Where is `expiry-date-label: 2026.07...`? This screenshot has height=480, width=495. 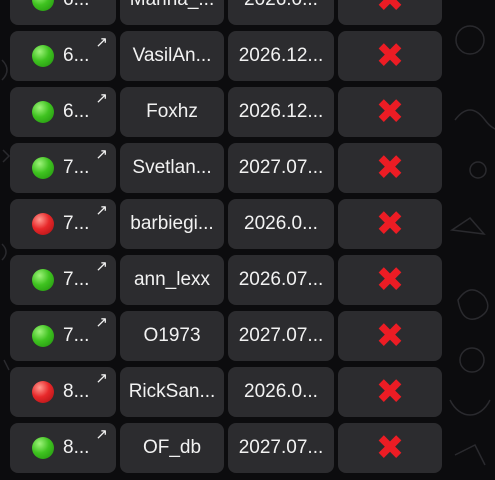
expiry-date-label: 2026.07... is located at coordinates (281, 279).